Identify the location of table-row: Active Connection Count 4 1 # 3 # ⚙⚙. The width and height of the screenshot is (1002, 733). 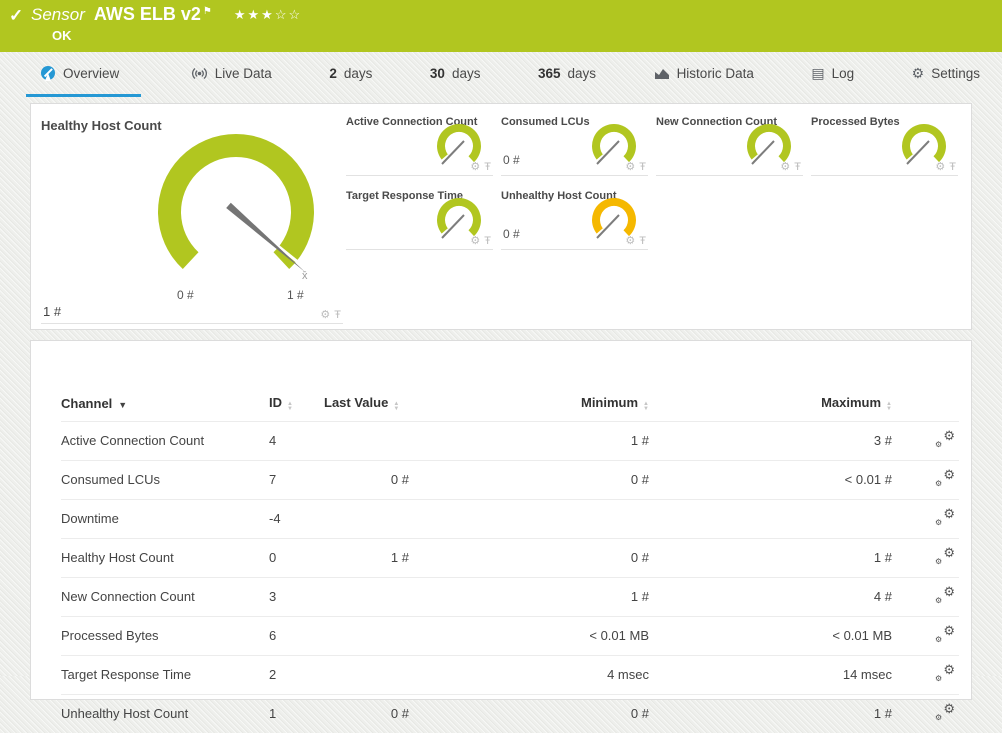
(510, 441).